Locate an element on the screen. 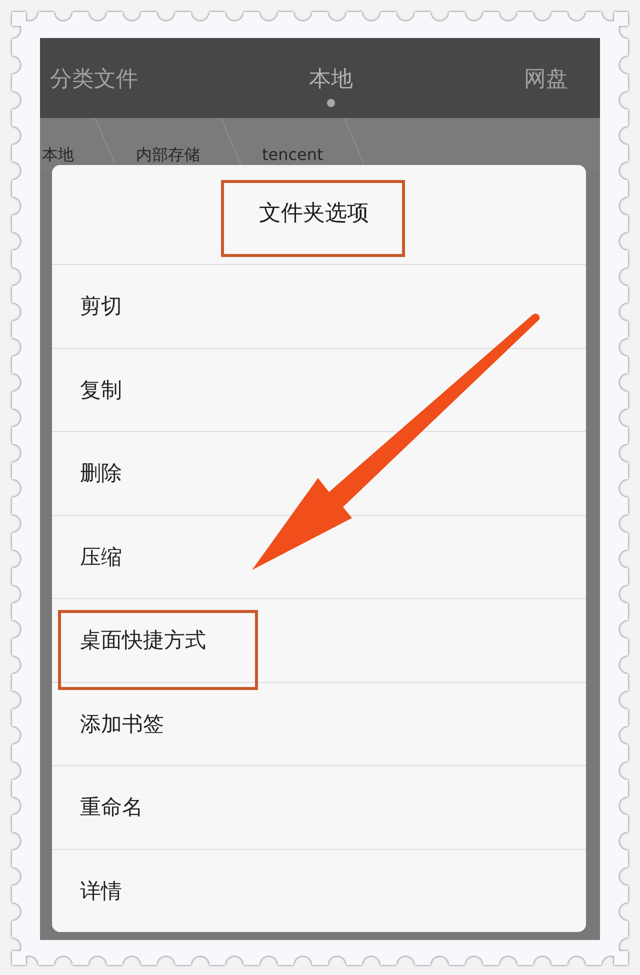 The width and height of the screenshot is (640, 975). tab: 网盘 is located at coordinates (546, 80).